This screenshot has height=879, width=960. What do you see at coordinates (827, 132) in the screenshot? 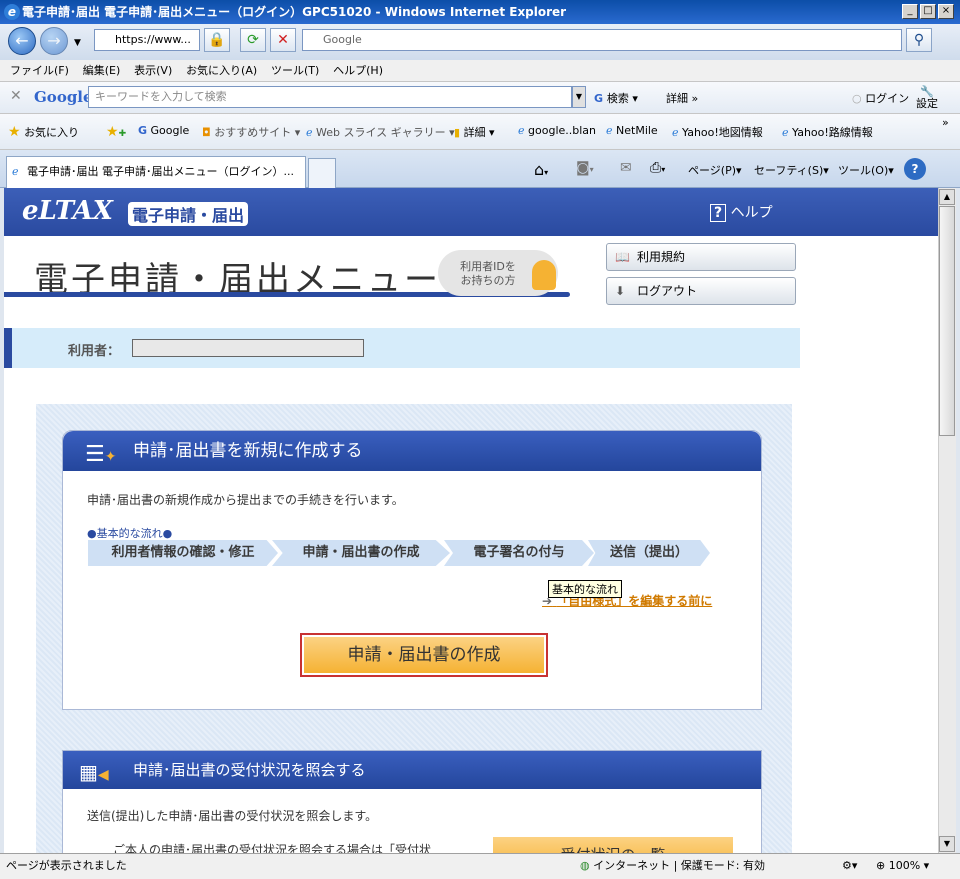
I see `fav-yahoo-route: ℯ Yahoo!路線情報` at bounding box center [827, 132].